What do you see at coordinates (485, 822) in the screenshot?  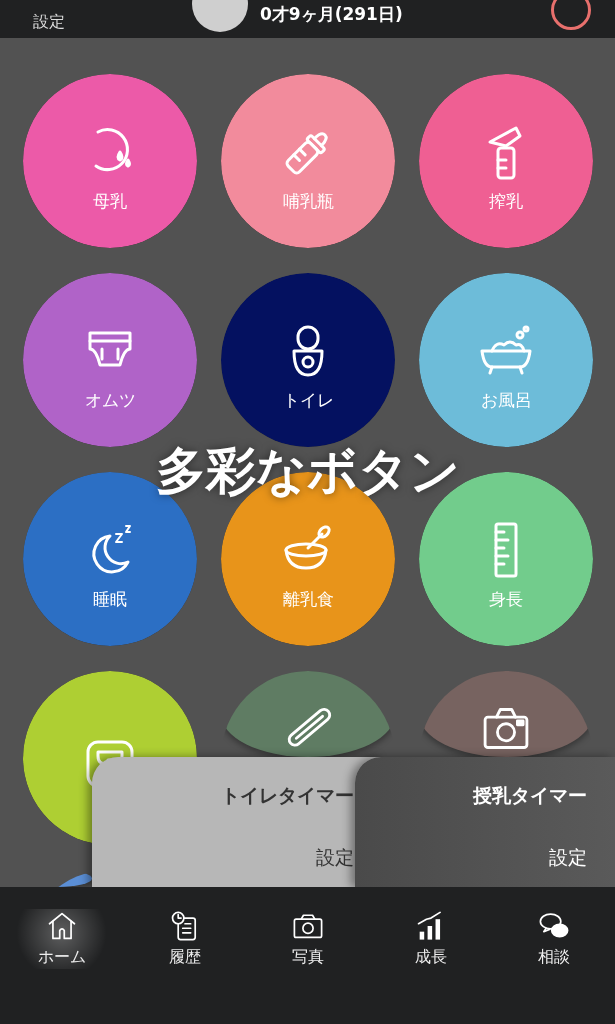 I see `timer-card: 授乳タイマー 設定` at bounding box center [485, 822].